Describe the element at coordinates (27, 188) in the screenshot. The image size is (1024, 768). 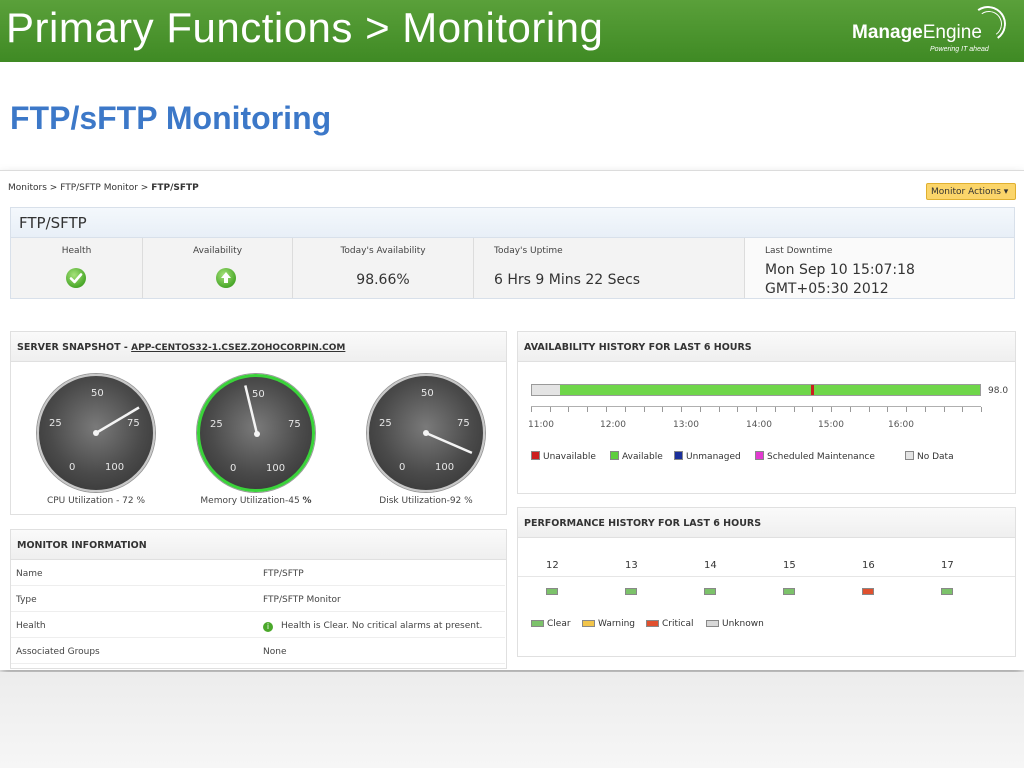
I see `breadcrumb-monitors: Monitors` at that location.